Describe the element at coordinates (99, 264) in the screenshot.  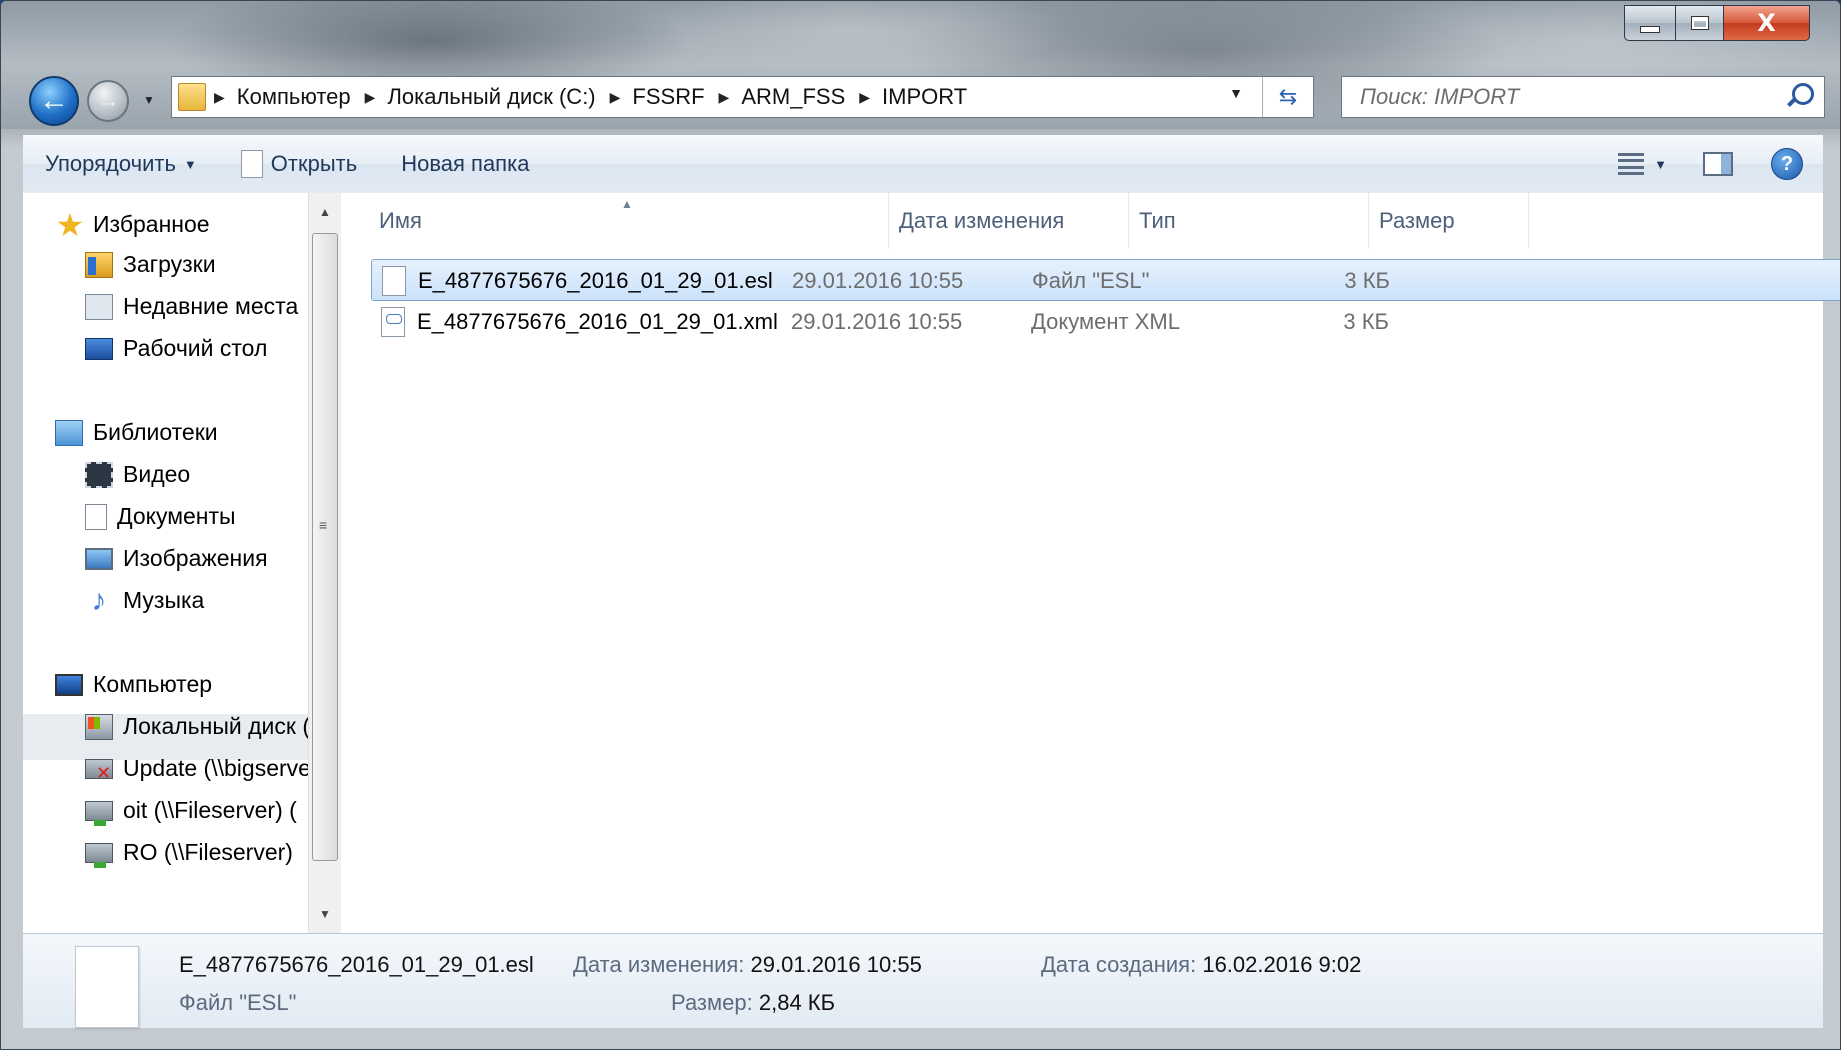
I see `downloads-icon` at that location.